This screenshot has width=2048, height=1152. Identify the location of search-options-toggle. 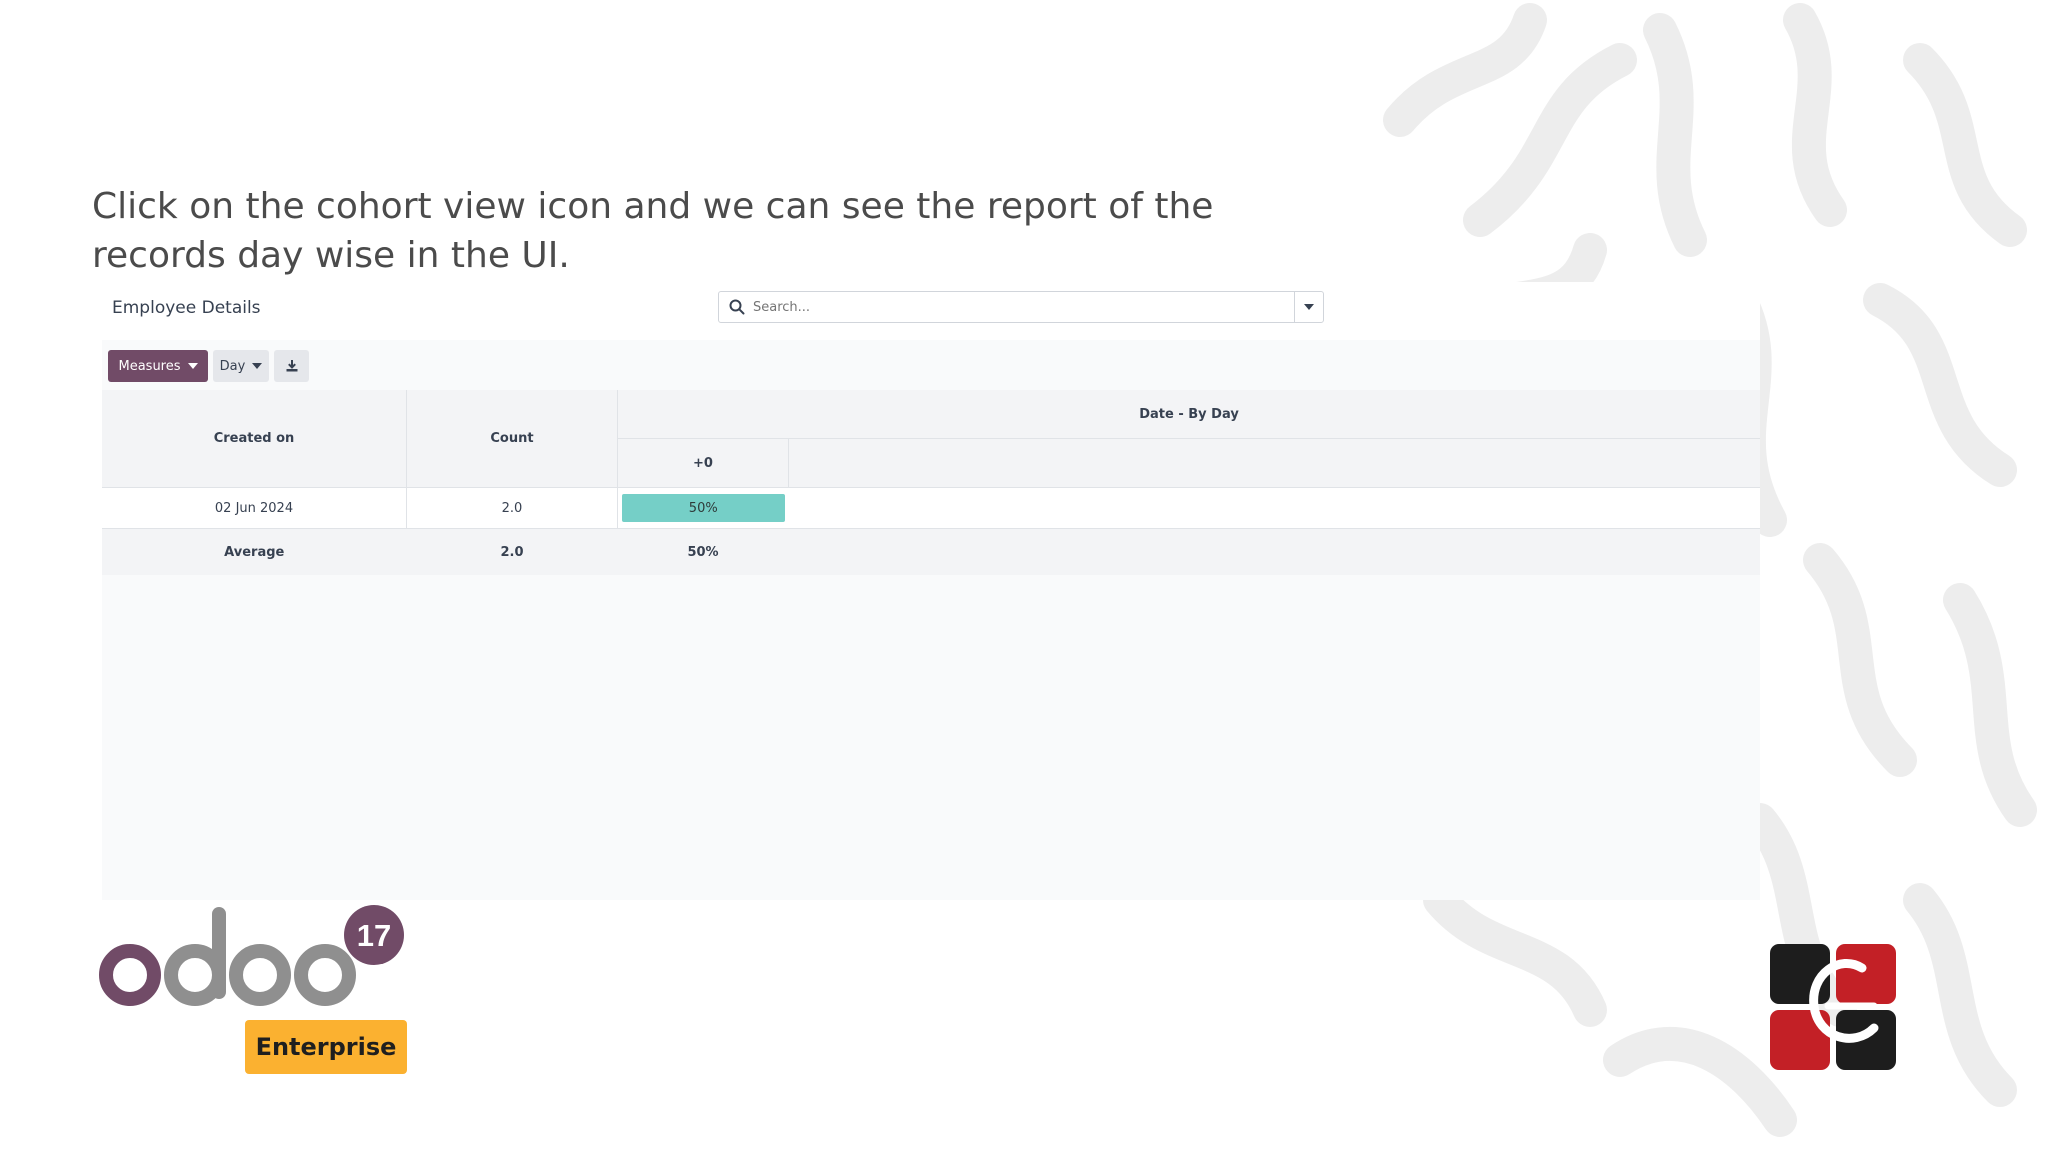
(1308, 307).